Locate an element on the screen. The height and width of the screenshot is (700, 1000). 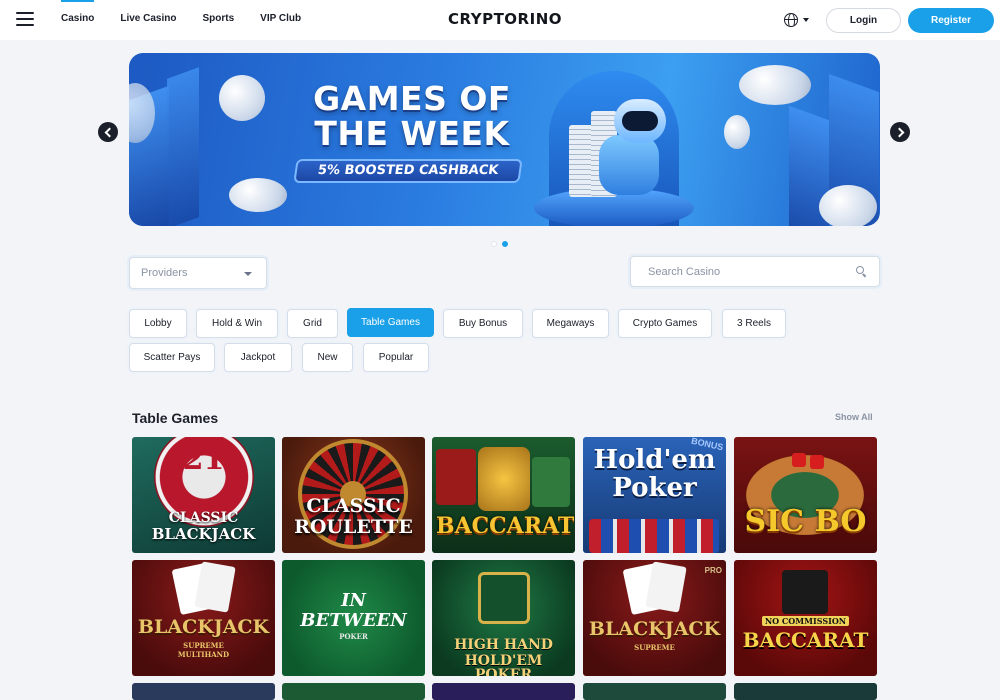
game-title: 21 is located at coordinates (203, 459).